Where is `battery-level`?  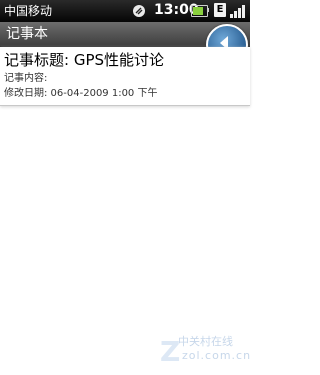 battery-level is located at coordinates (198, 11).